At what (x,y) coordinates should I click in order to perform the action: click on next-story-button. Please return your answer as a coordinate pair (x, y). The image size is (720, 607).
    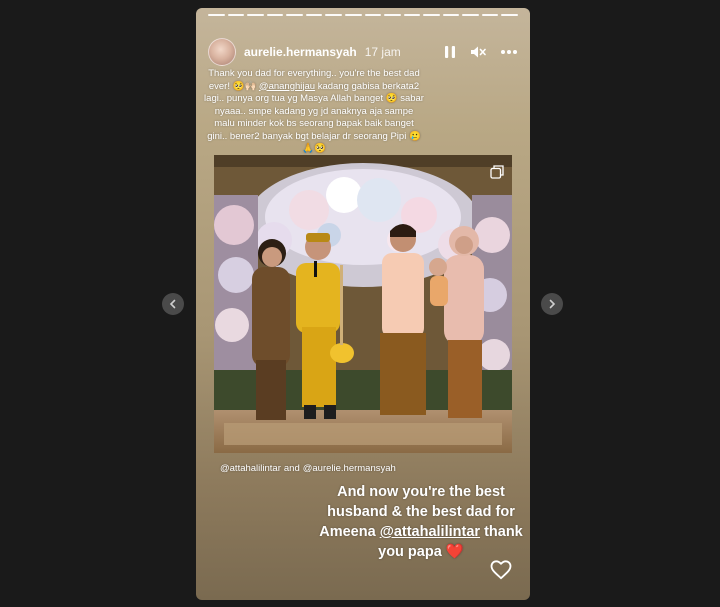
    Looking at the image, I should click on (552, 304).